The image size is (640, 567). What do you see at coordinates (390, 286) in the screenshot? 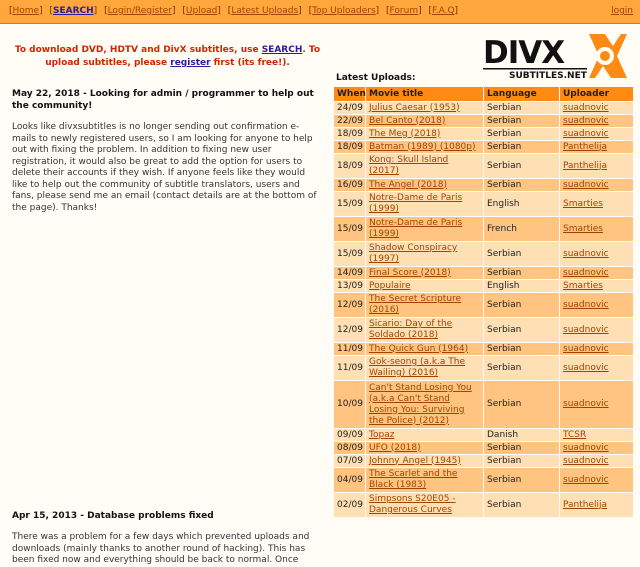
I see `movie-title-link: Populaire` at bounding box center [390, 286].